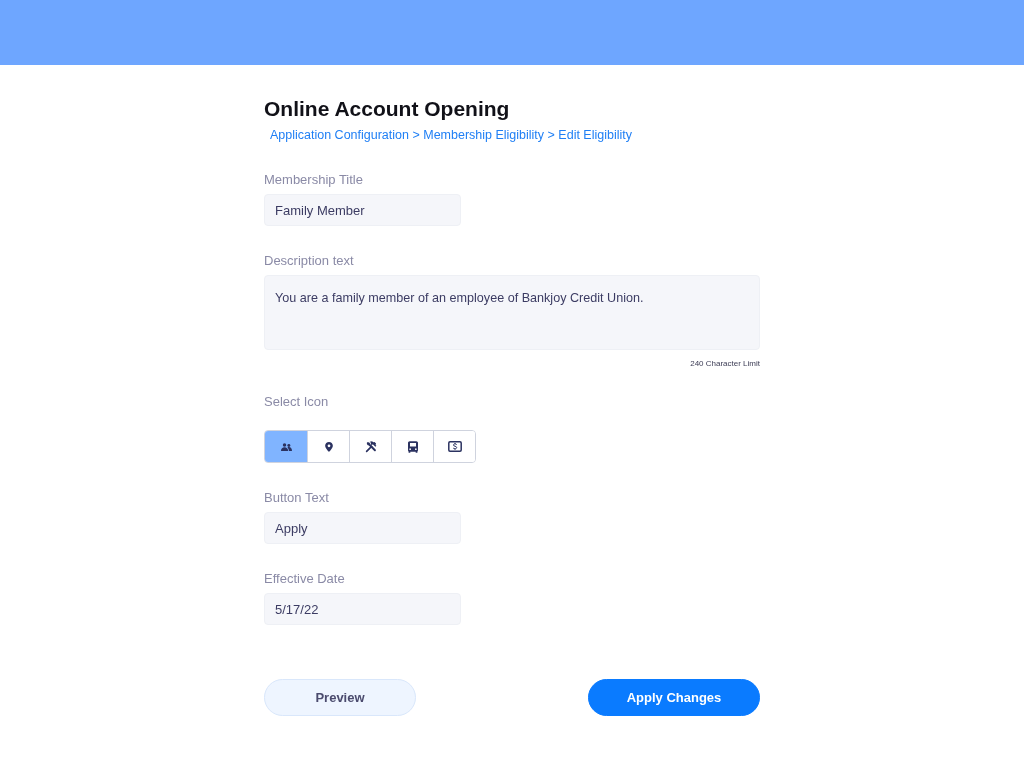  Describe the element at coordinates (512, 312) in the screenshot. I see `textarea-field: You are a family member of an employee of Bankjoy Credit Union.` at that location.